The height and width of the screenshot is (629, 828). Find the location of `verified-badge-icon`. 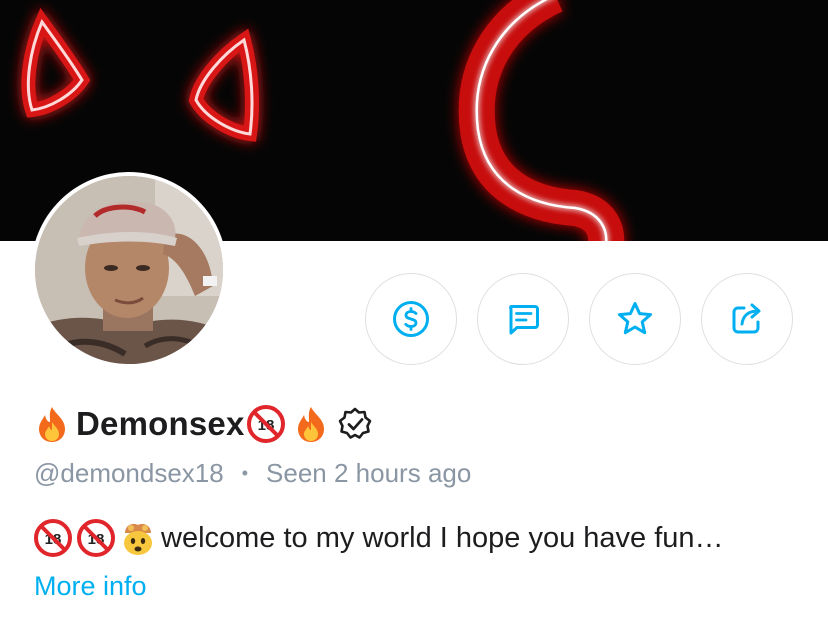

verified-badge-icon is located at coordinates (355, 424).